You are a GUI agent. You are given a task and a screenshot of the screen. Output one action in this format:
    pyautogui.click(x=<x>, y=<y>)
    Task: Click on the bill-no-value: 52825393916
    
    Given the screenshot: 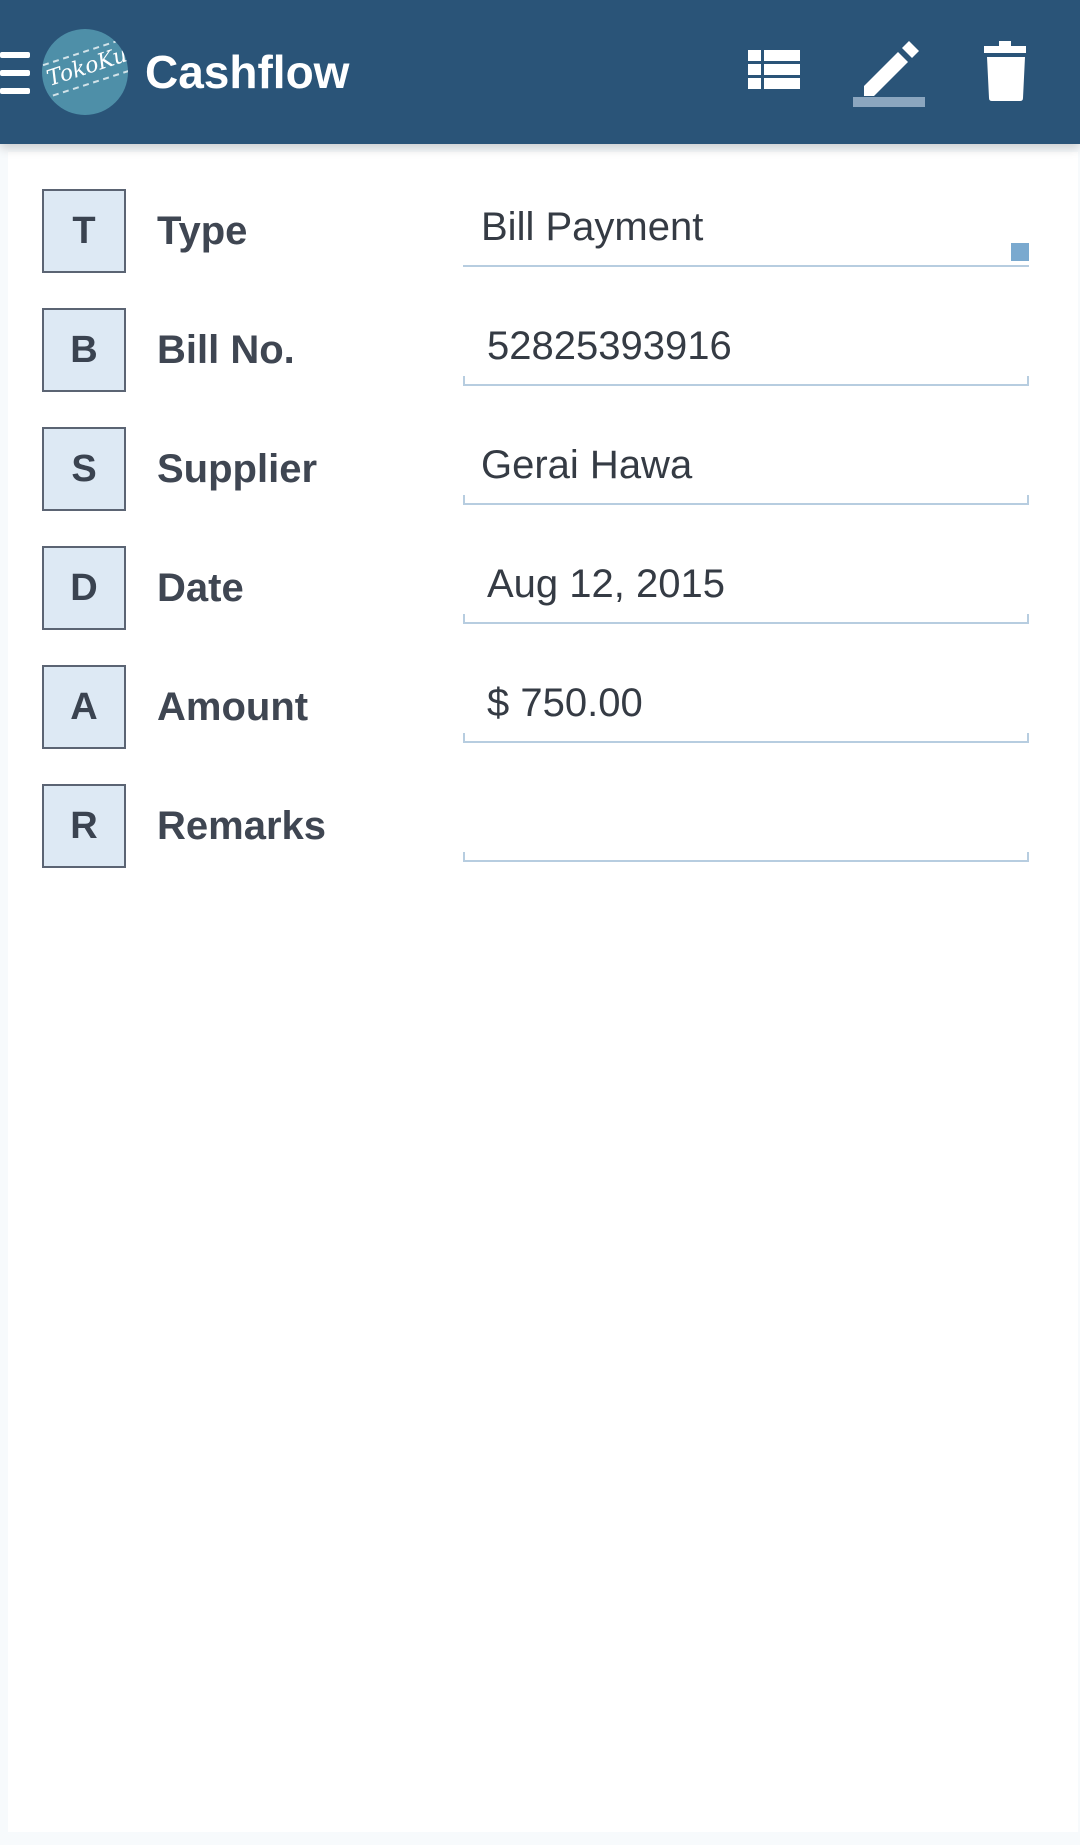 What is the action you would take?
    pyautogui.click(x=609, y=346)
    